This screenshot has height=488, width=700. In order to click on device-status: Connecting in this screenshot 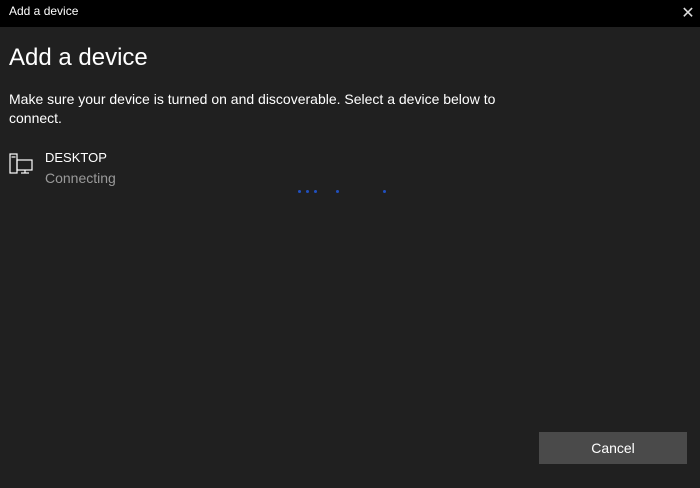, I will do `click(80, 178)`.